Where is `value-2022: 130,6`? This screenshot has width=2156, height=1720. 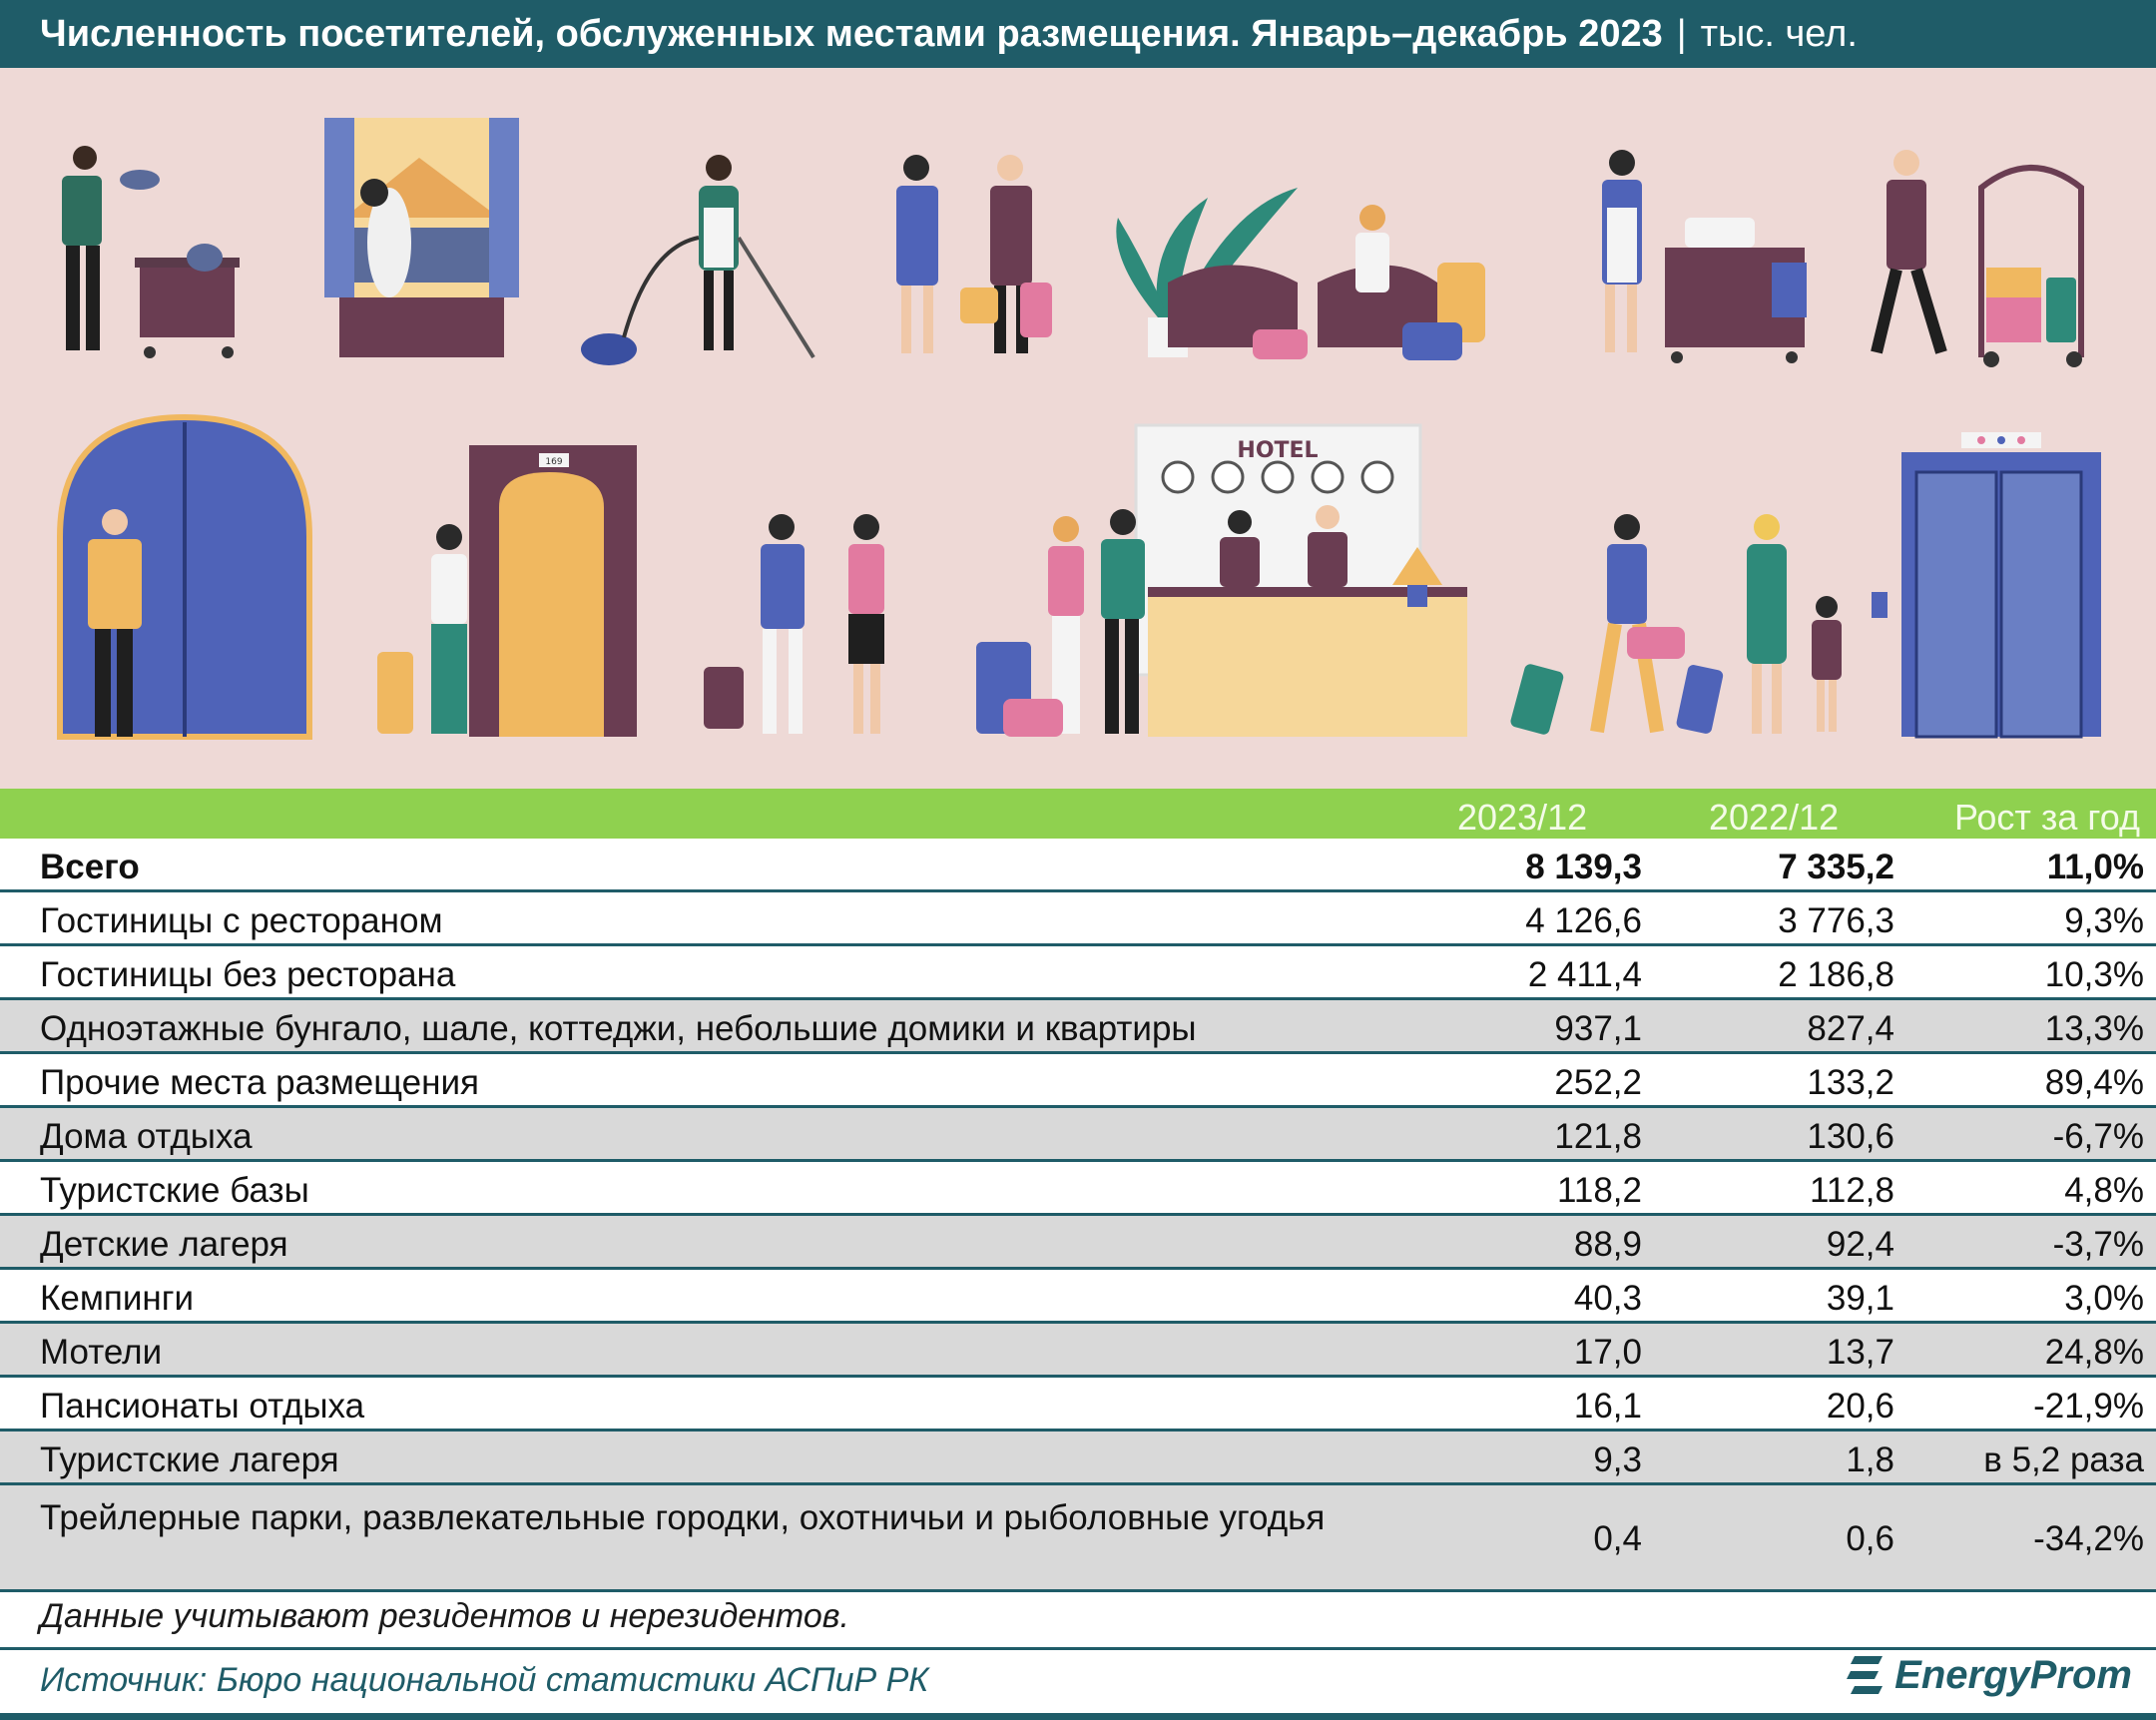
value-2022: 130,6 is located at coordinates (1850, 1136).